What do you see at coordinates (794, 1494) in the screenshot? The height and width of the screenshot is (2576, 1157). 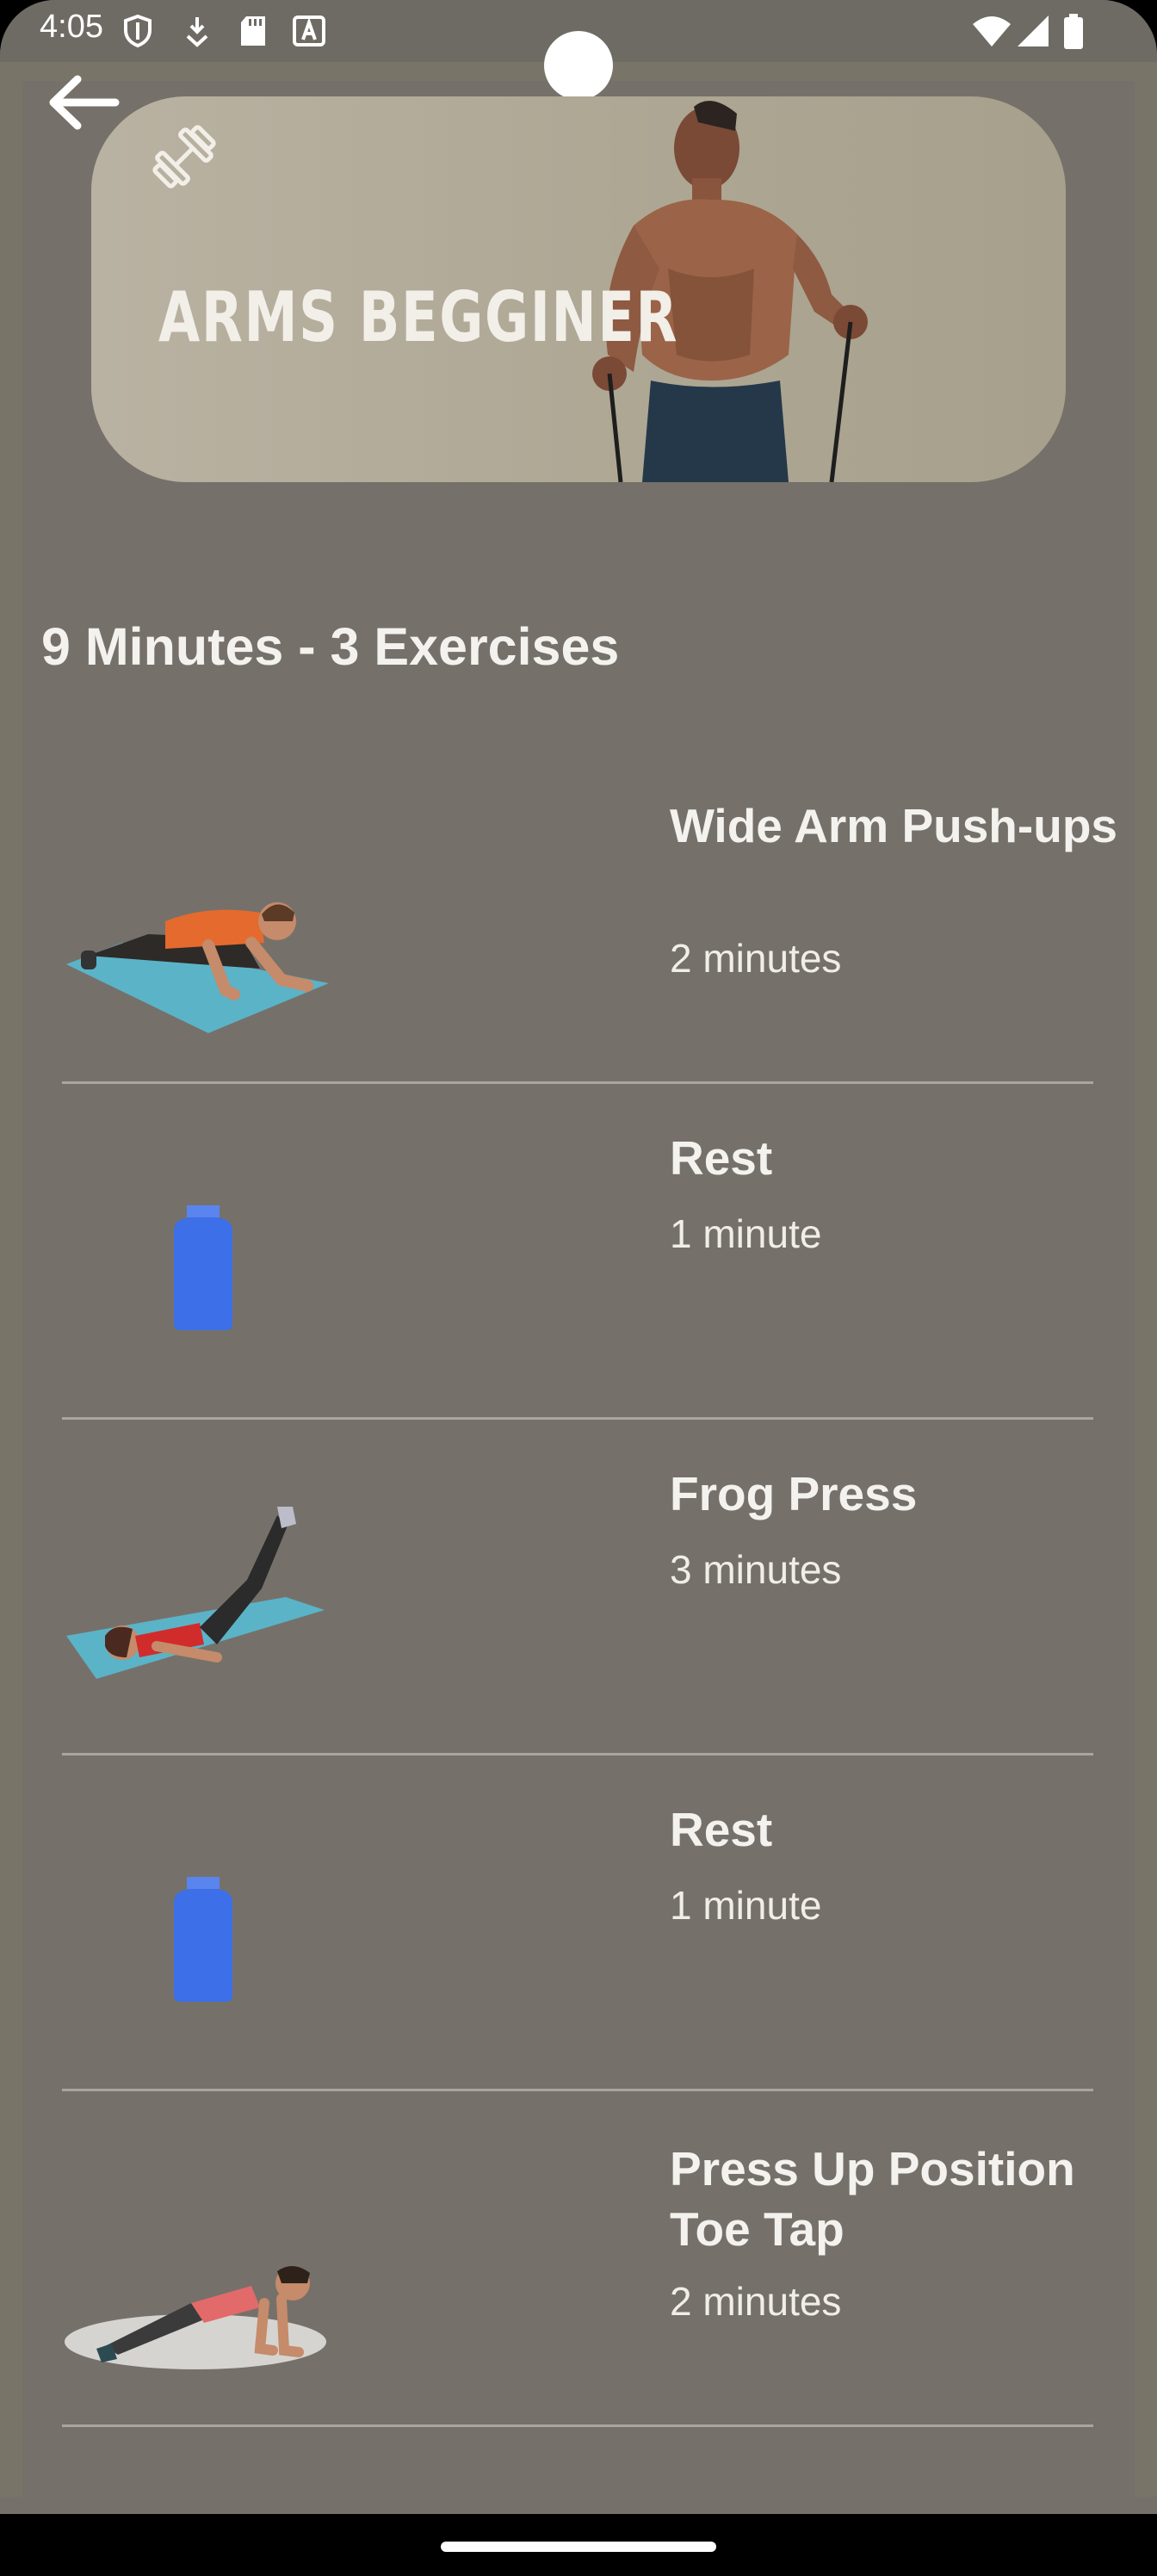 I see `exercise-title: Frog Press` at bounding box center [794, 1494].